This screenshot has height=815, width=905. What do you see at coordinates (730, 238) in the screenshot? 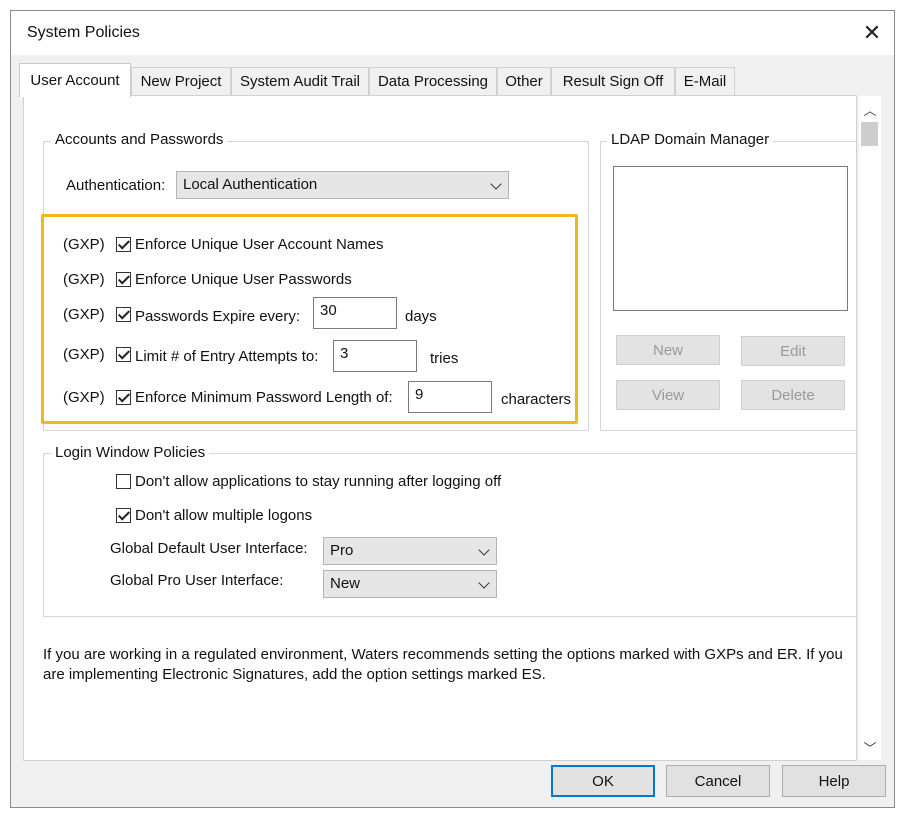
I see `ldap-domain-list` at bounding box center [730, 238].